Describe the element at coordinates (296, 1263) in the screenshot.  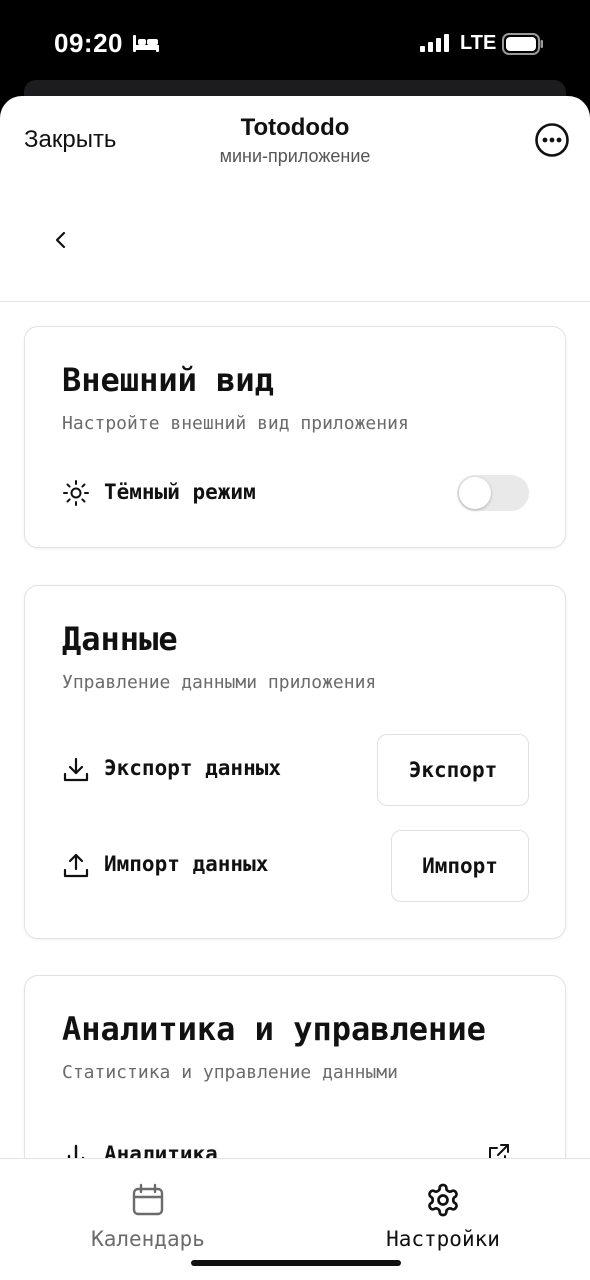
I see `home-indicator` at that location.